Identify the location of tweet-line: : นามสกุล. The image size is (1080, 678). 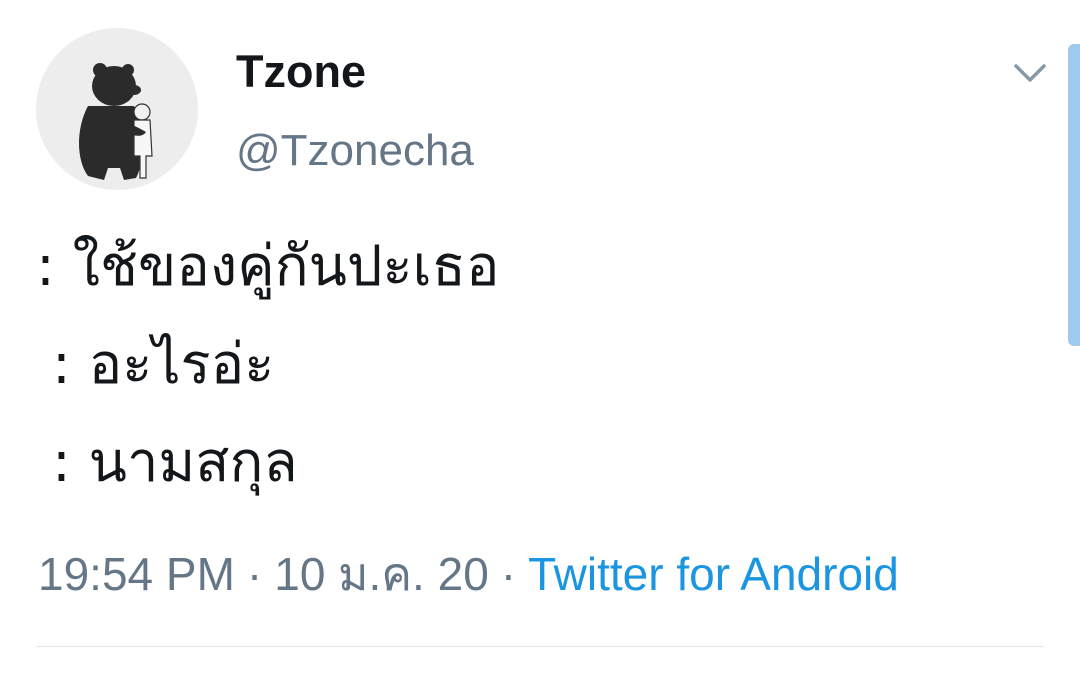
(175, 462).